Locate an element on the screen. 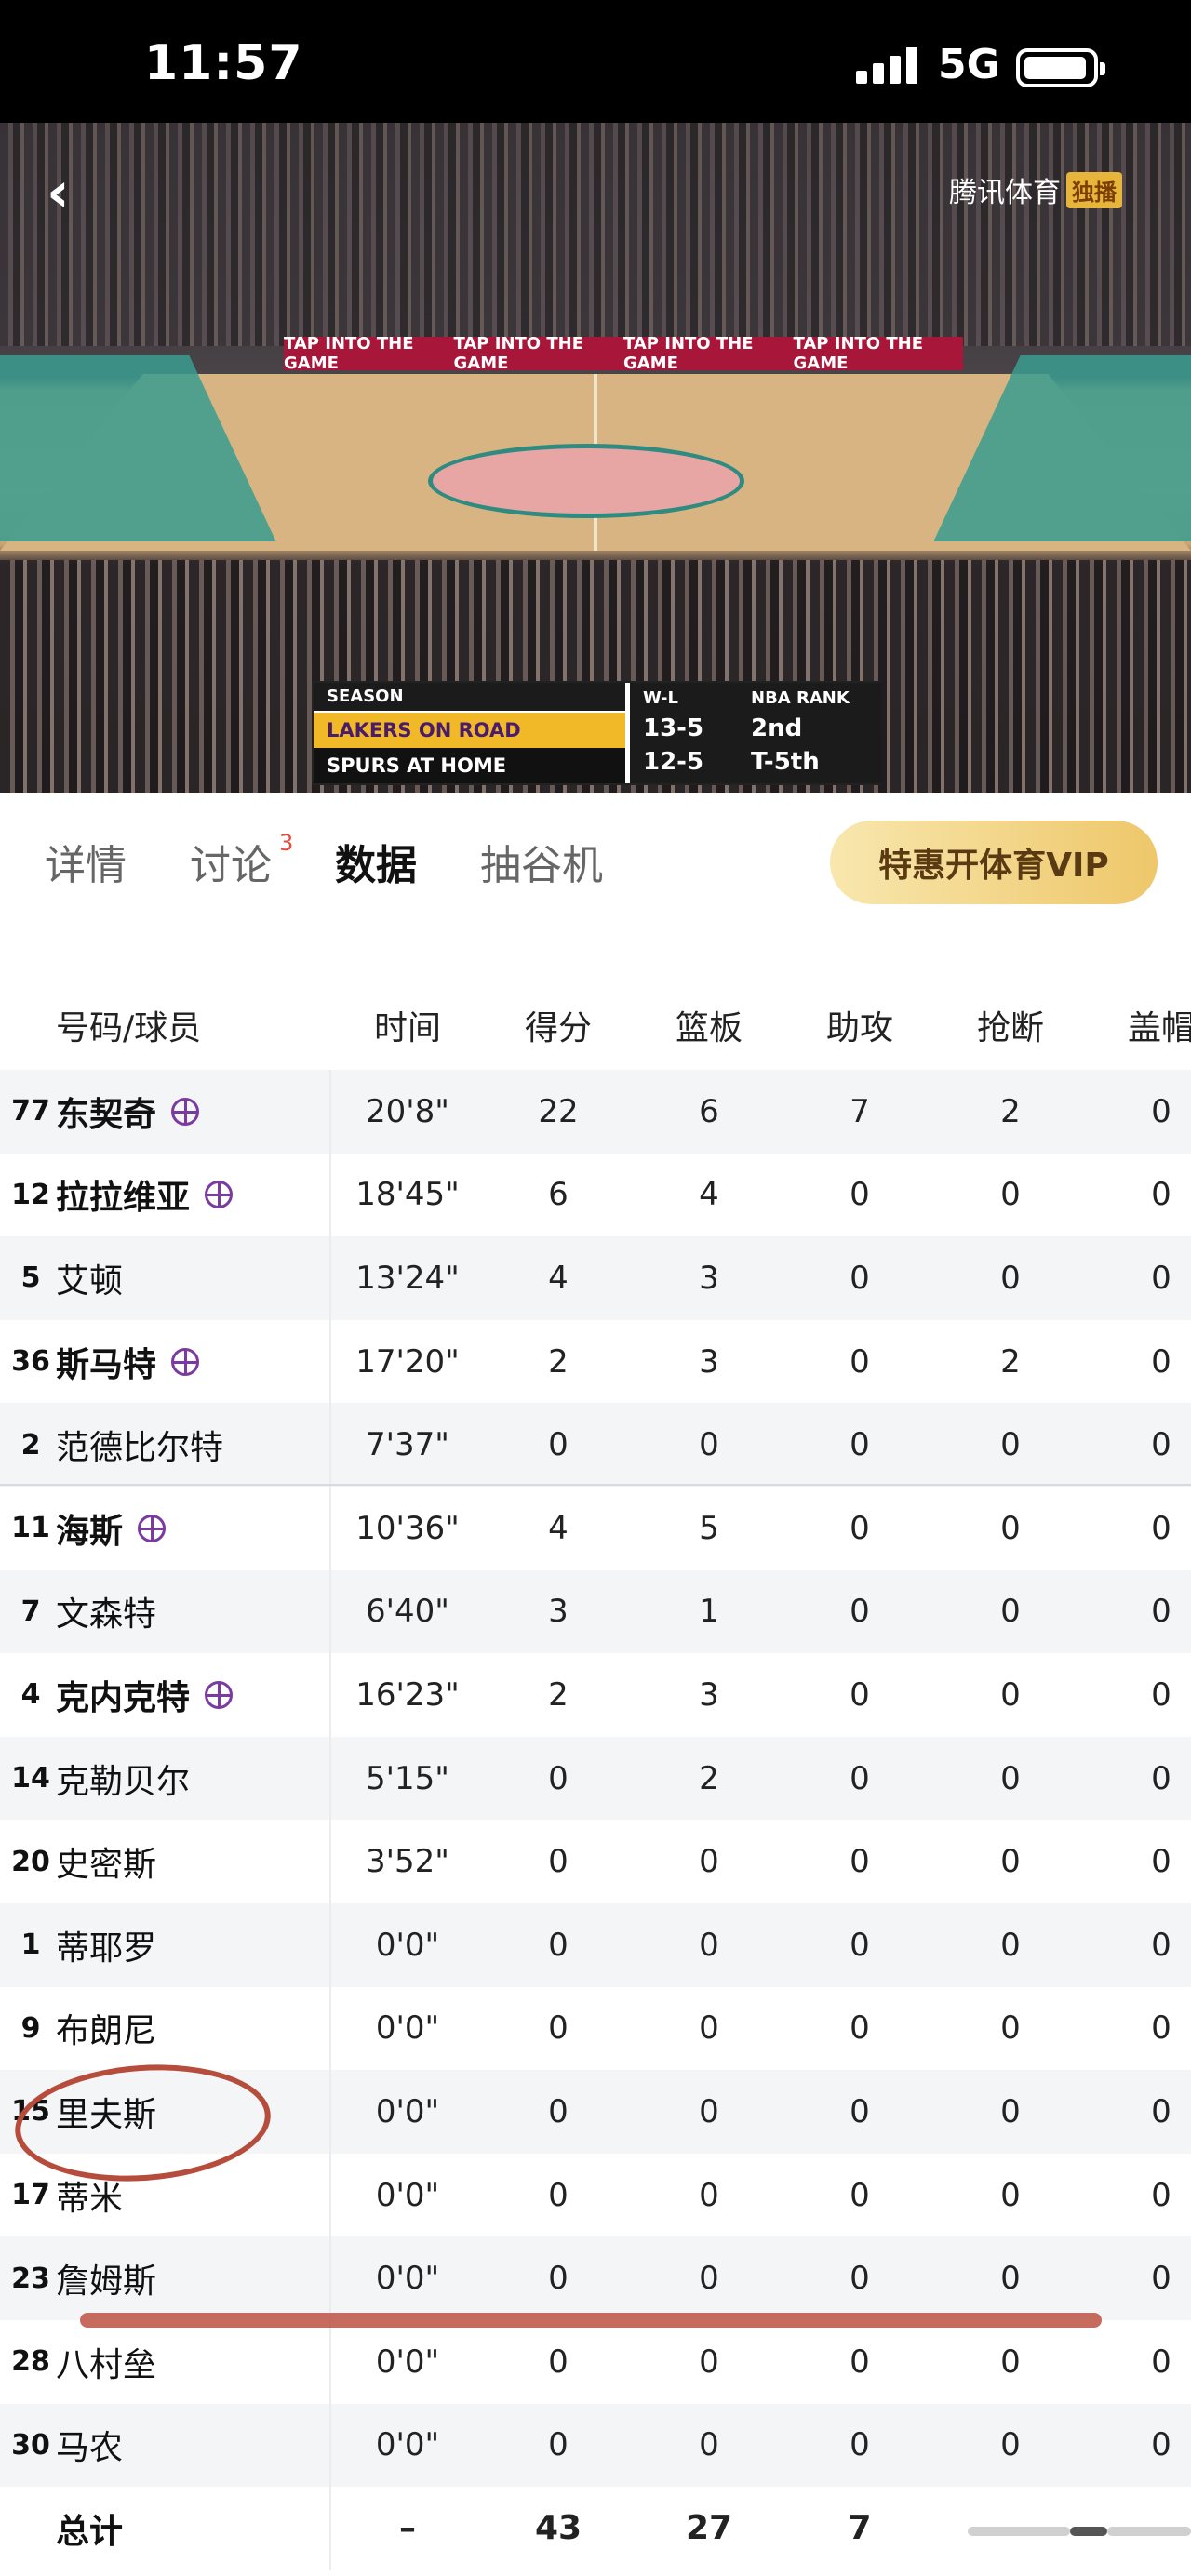 Image resolution: width=1191 pixels, height=2576 pixels. table-row: 23 詹姆斯 0'0" 0 0 0 0 0 is located at coordinates (595, 2278).